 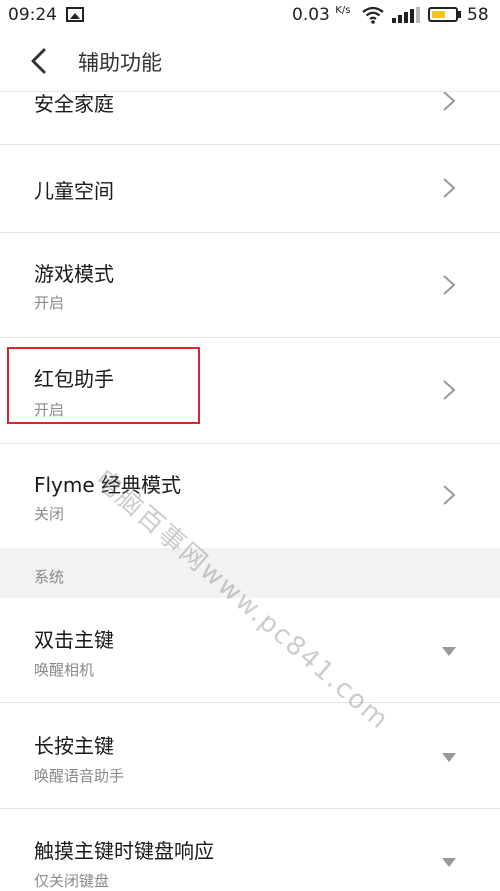 What do you see at coordinates (74, 104) in the screenshot?
I see `list-item-title: 安全家庭` at bounding box center [74, 104].